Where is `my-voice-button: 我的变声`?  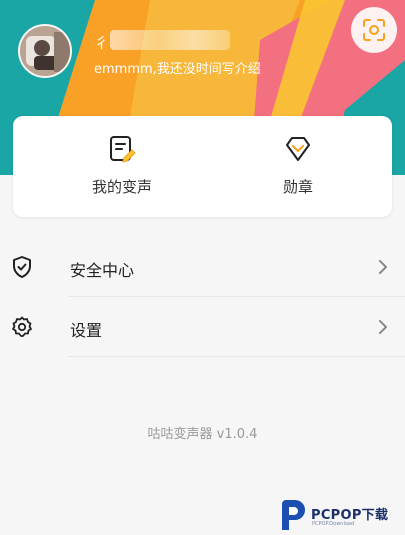 my-voice-button: 我的变声 is located at coordinates (122, 166).